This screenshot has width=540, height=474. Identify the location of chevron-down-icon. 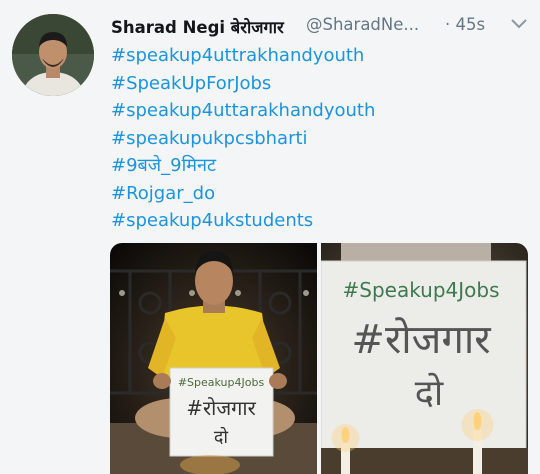
(519, 24).